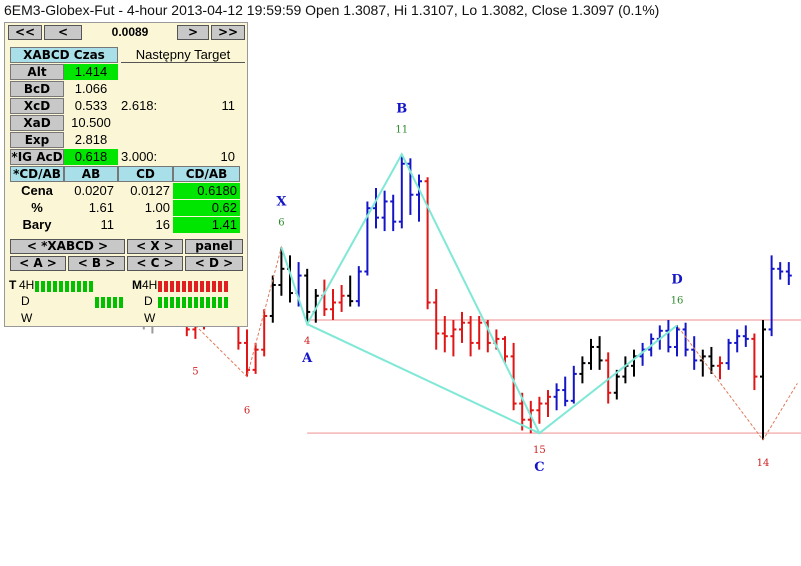  I want to click on table-cell-cd: 0.0127, so click(150, 190).